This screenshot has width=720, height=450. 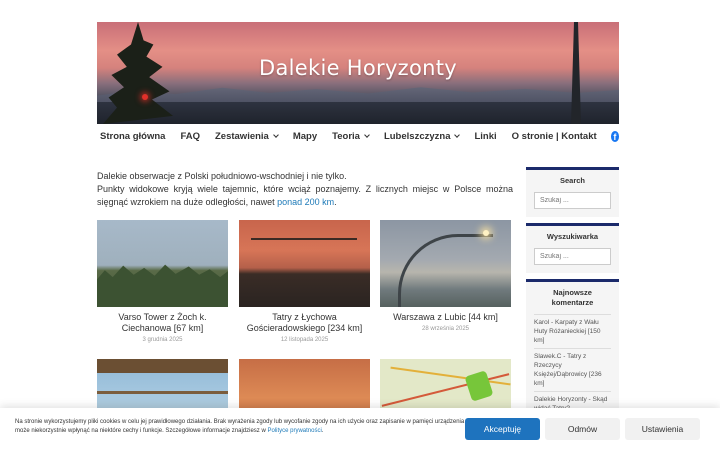 What do you see at coordinates (335, 202) in the screenshot?
I see `intro-line-2-suffix: .` at bounding box center [335, 202].